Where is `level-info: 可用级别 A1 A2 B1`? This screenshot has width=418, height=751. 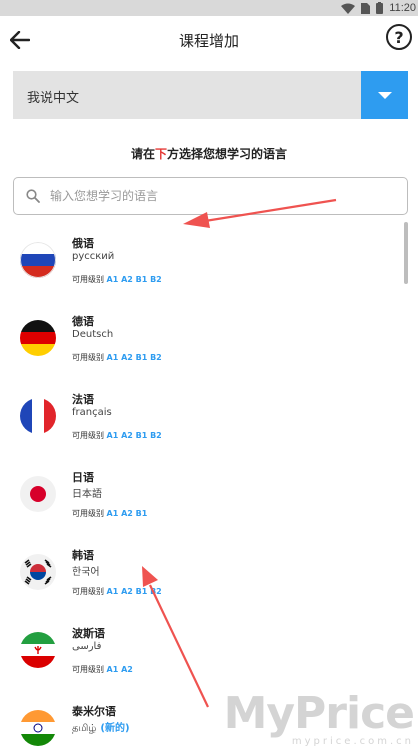
level-info: 可用级别 A1 A2 B1 is located at coordinates (109, 513).